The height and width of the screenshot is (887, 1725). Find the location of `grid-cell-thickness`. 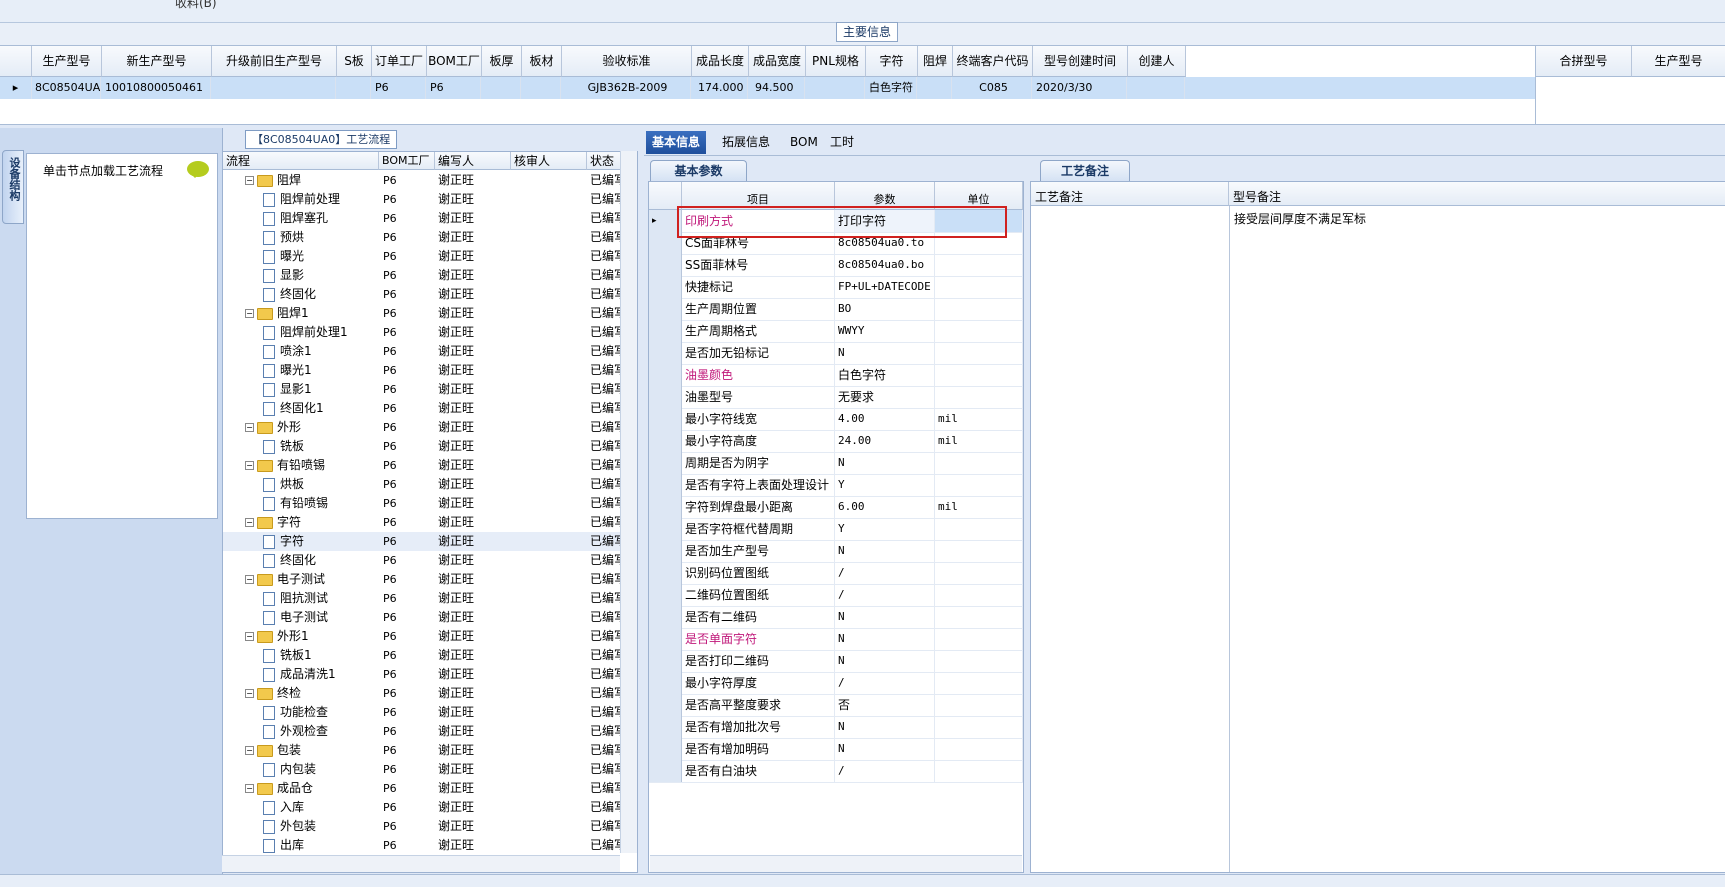

grid-cell-thickness is located at coordinates (501, 88).